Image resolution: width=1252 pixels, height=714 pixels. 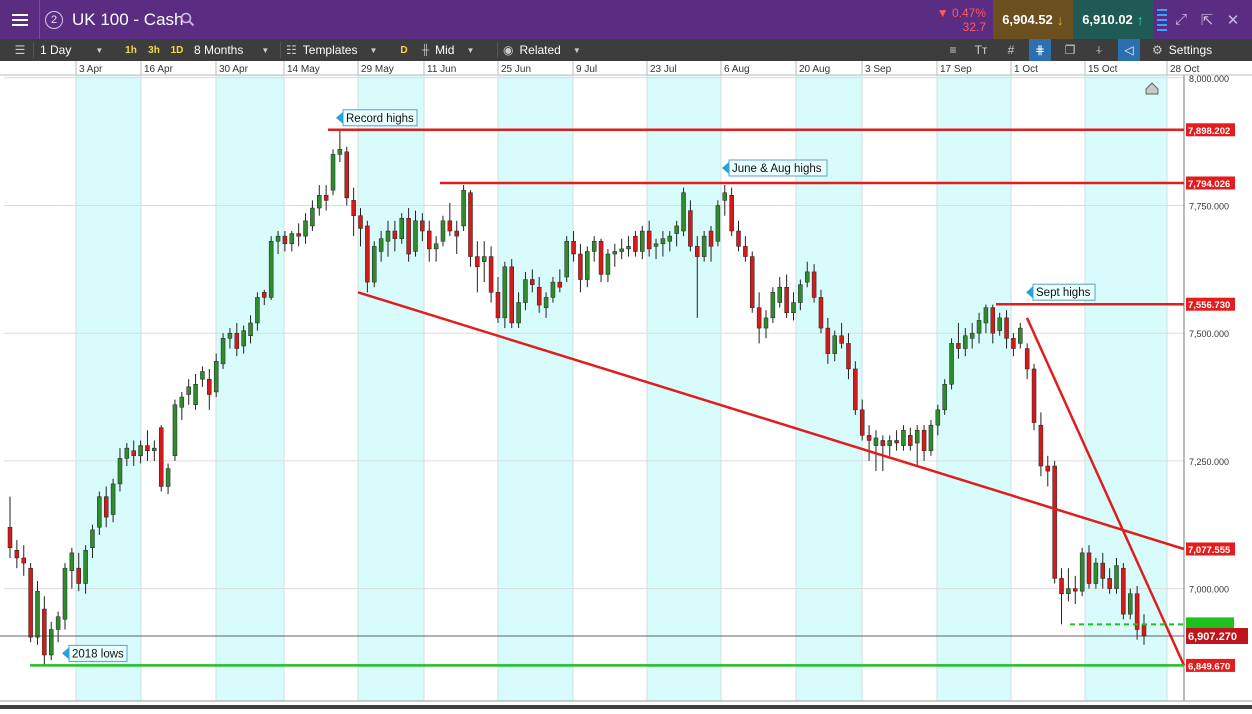 I want to click on annotation-callout: June & Aug highs, so click(x=775, y=168).